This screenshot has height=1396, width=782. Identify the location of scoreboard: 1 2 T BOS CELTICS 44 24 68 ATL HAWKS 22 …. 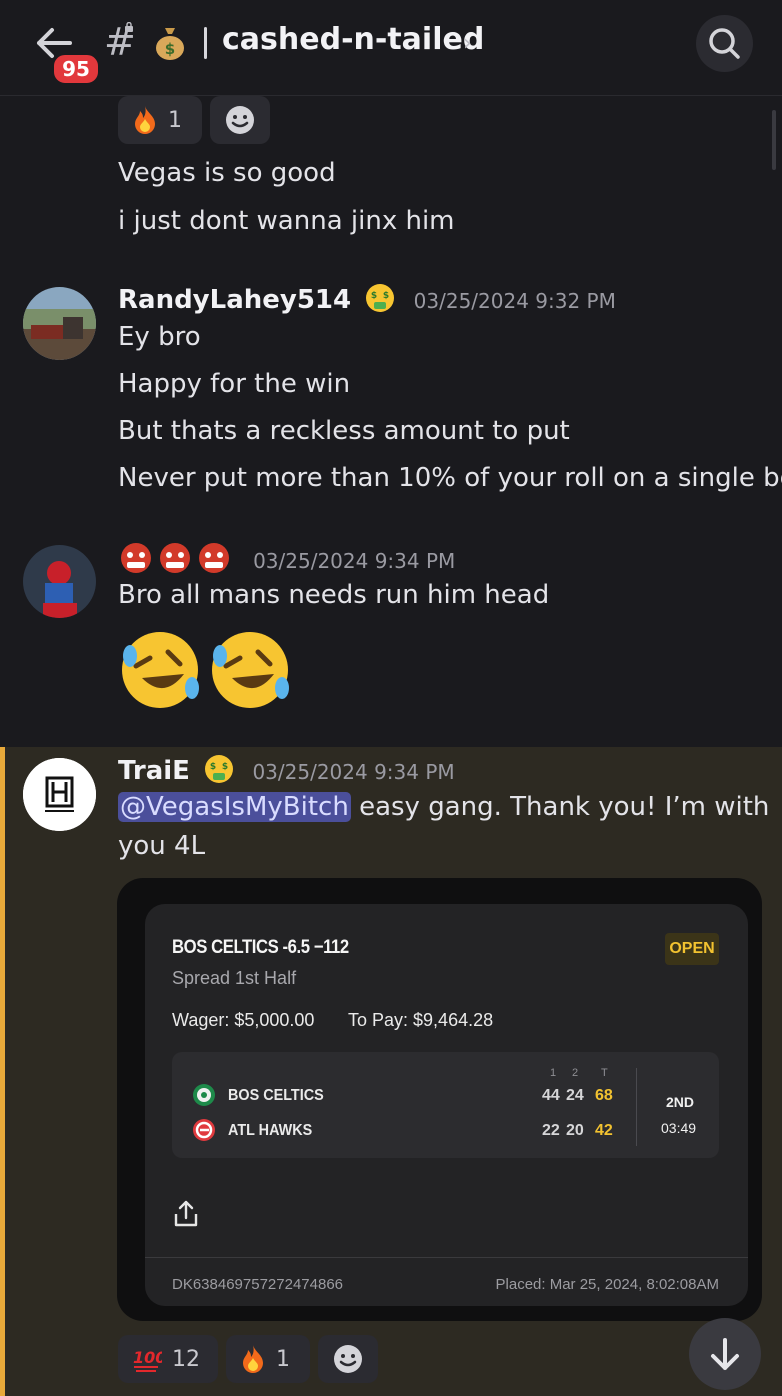
(445, 1105).